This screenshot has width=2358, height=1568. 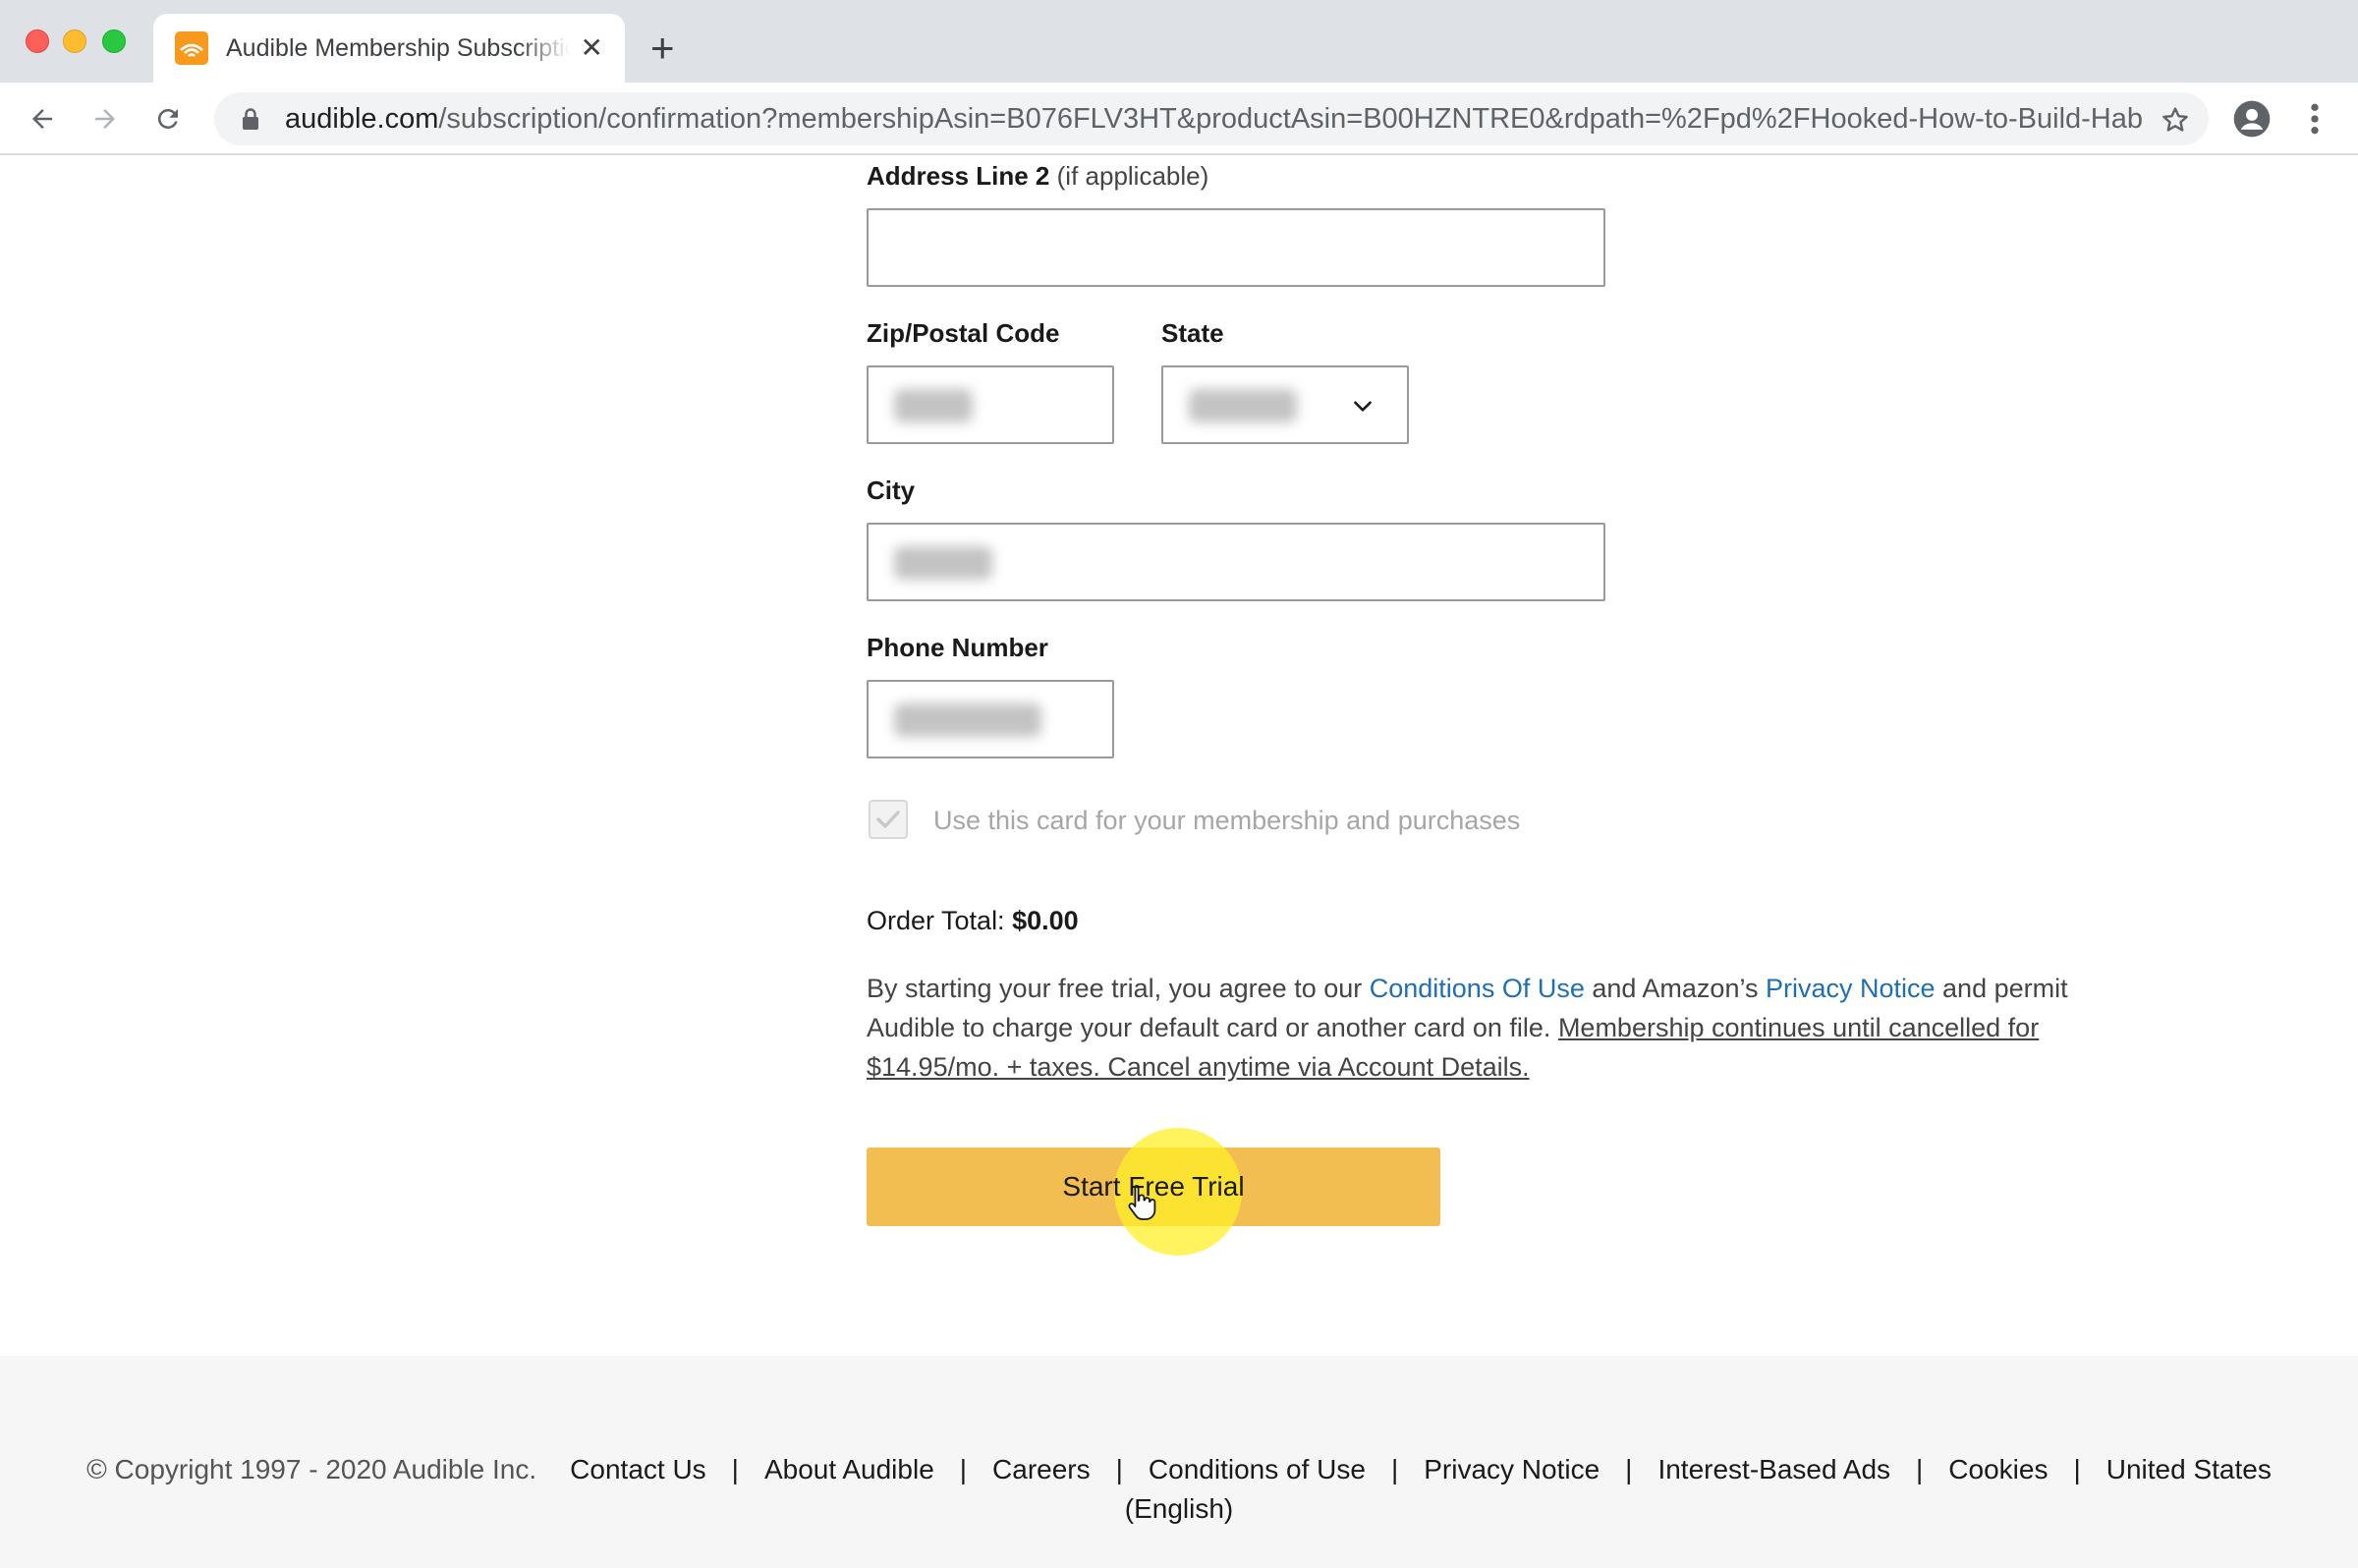 I want to click on city-input, so click(x=1236, y=562).